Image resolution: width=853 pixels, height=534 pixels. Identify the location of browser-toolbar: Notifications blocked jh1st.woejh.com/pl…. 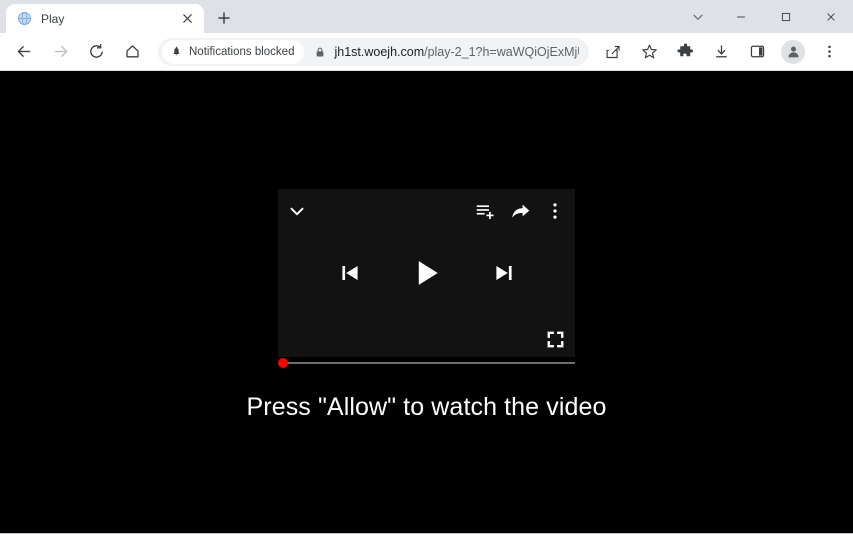
(426, 52).